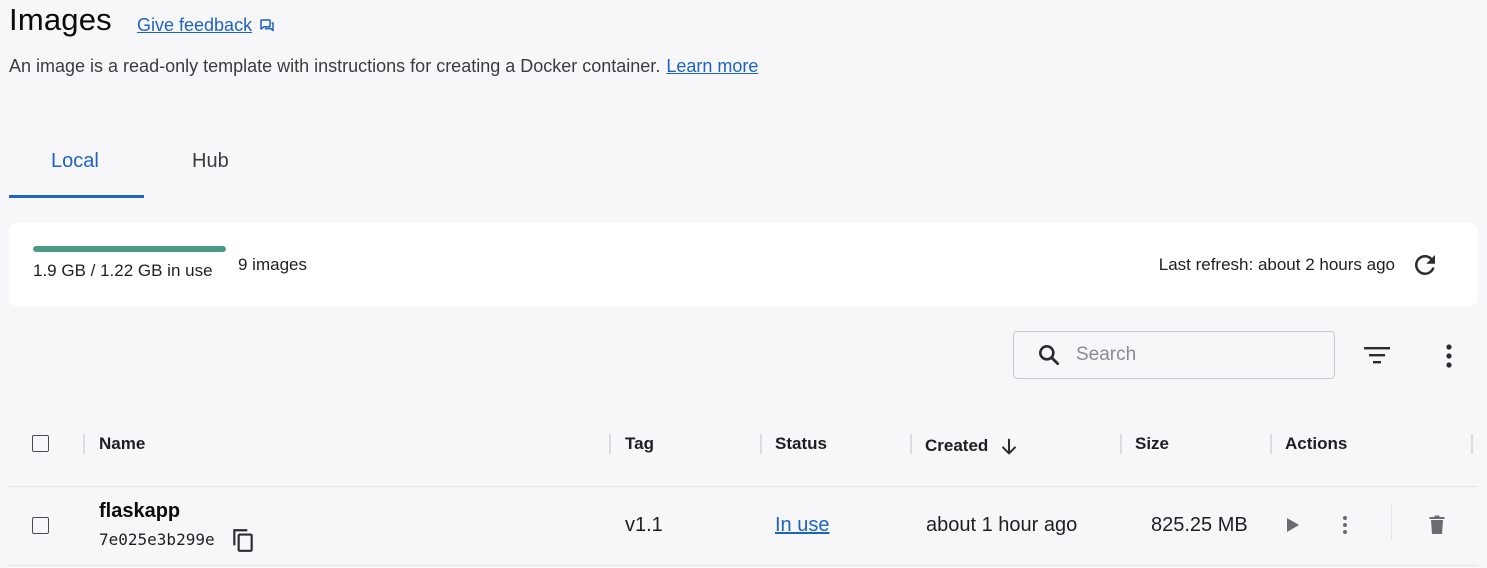  I want to click on row-more-options-button, so click(1345, 525).